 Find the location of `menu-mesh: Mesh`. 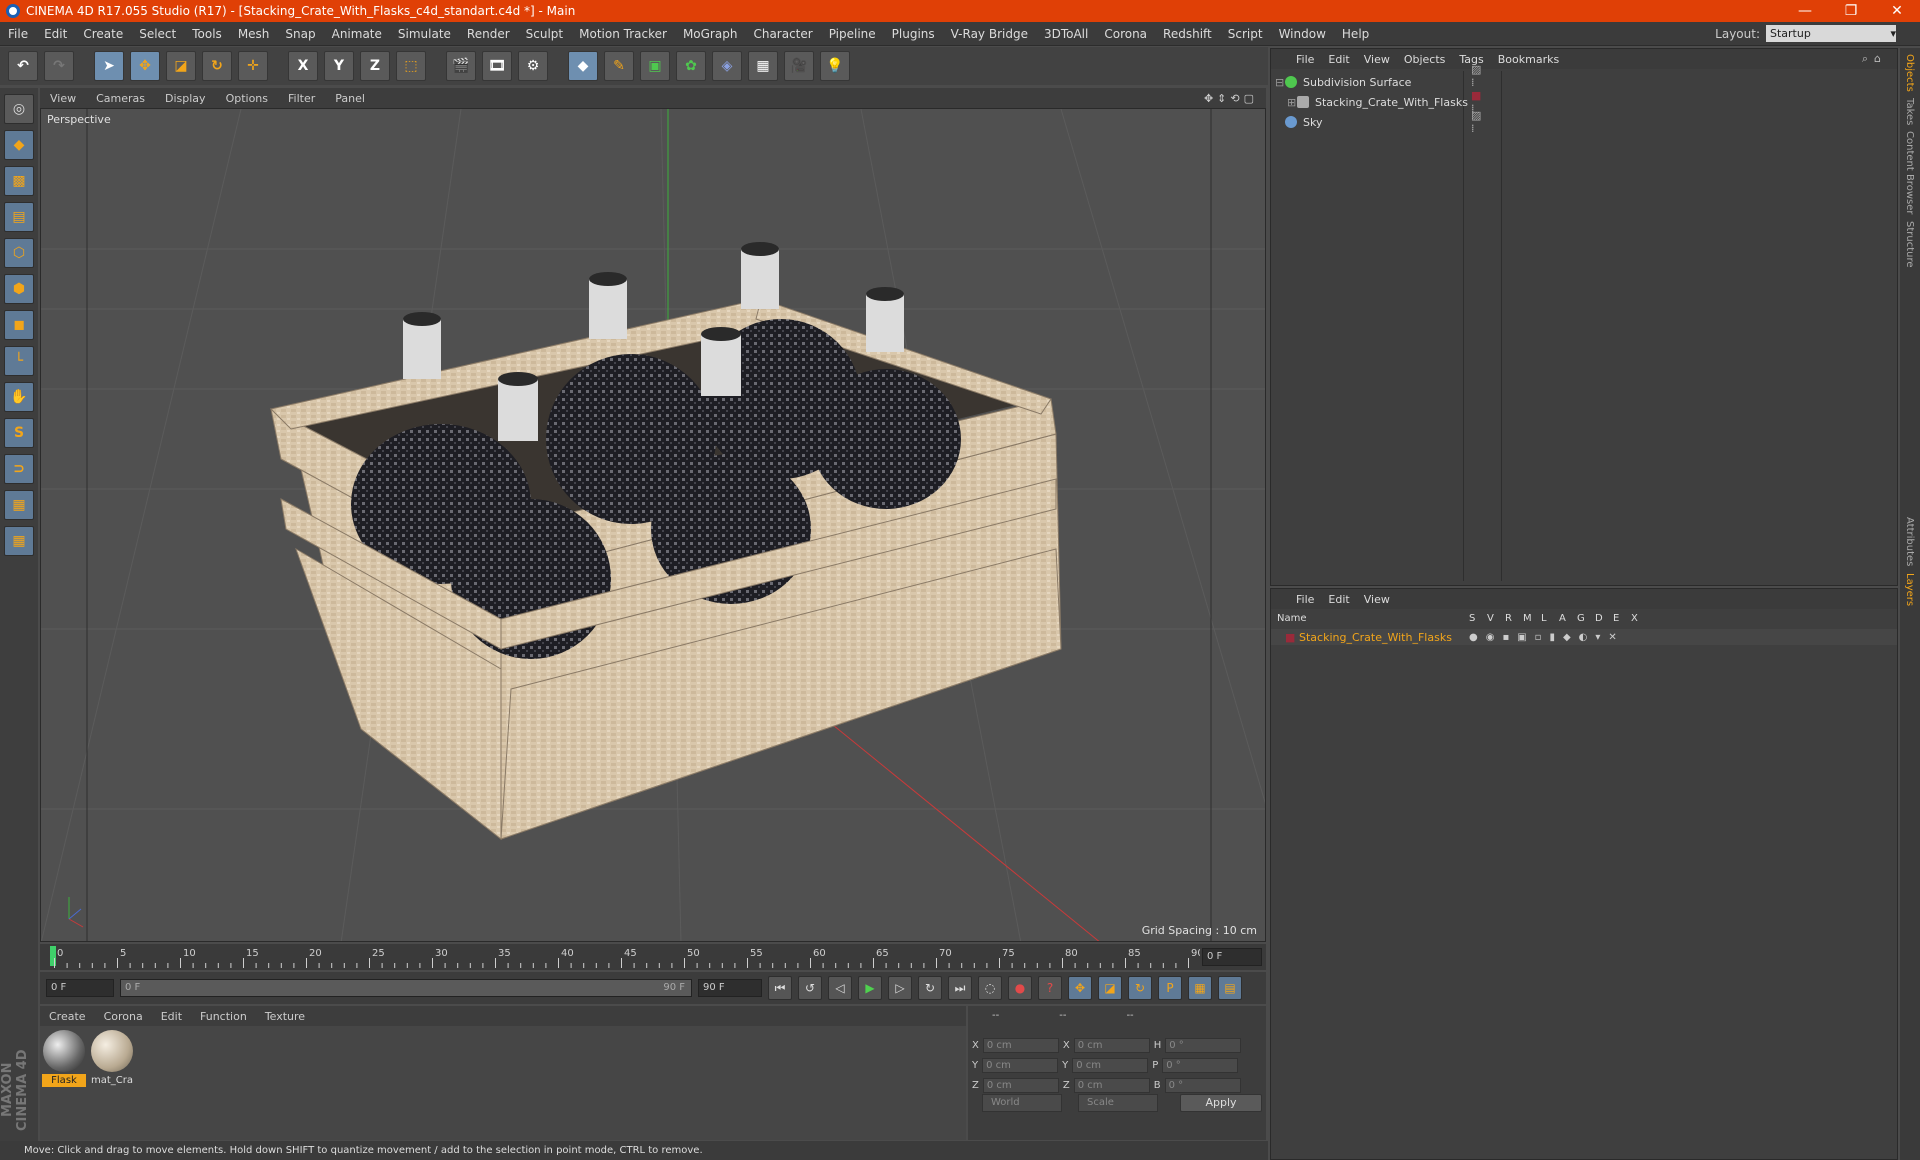

menu-mesh: Mesh is located at coordinates (254, 34).